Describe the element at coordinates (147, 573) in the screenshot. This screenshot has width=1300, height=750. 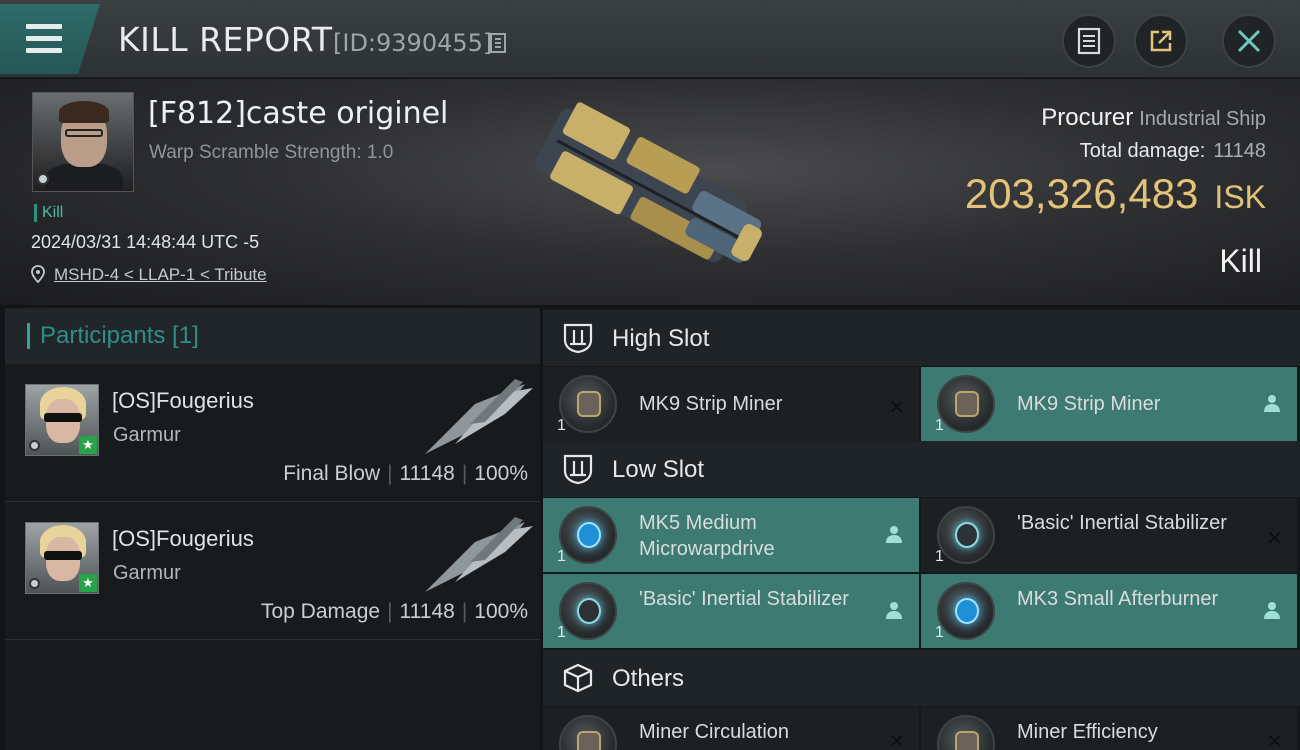
I see `participant-ship: Garmur` at that location.